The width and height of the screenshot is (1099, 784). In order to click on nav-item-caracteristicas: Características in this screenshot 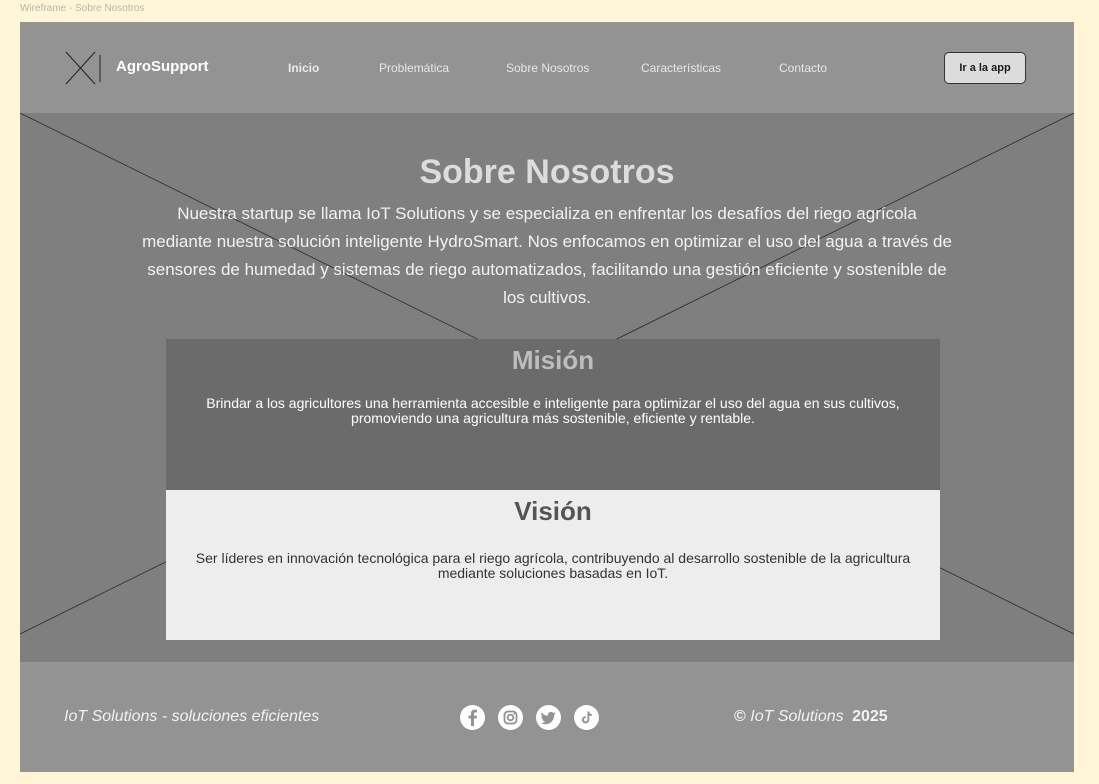, I will do `click(681, 68)`.